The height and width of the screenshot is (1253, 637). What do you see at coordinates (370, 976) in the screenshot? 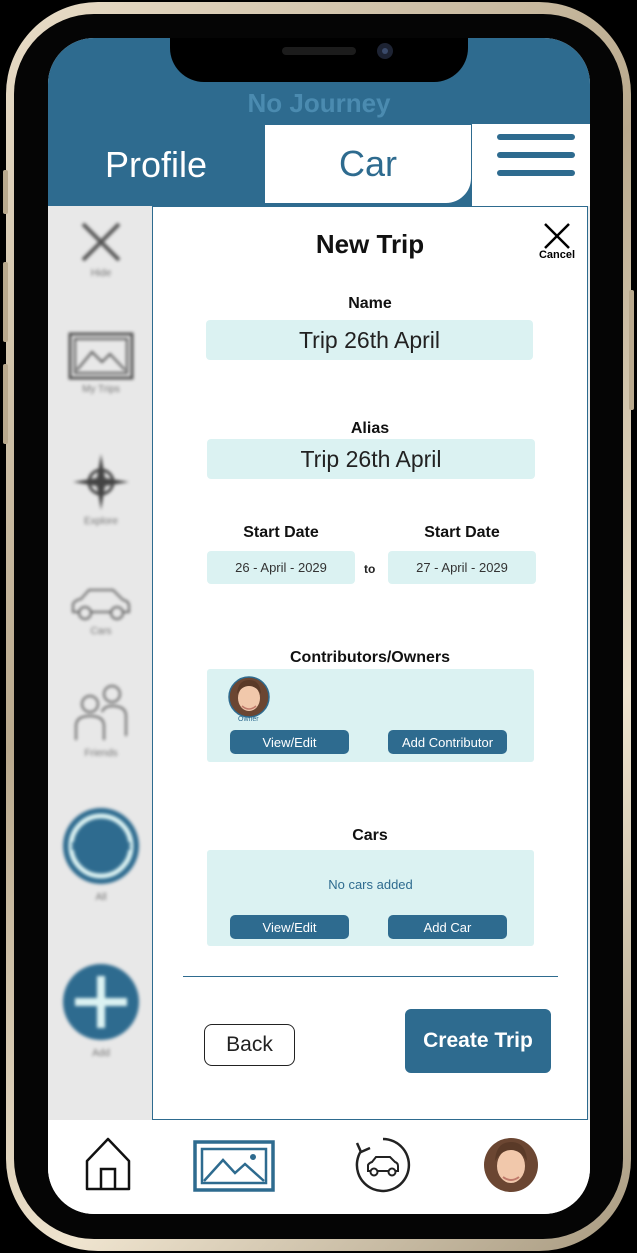
I see `divider` at bounding box center [370, 976].